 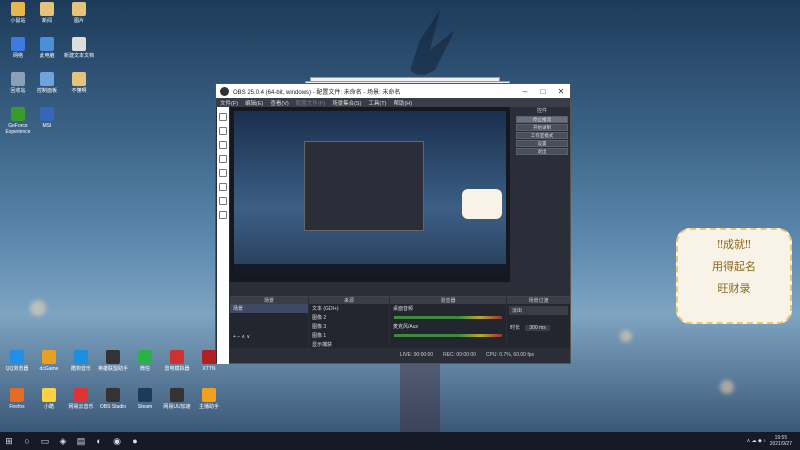 I want to click on clock-date: 2021/9/27, so click(x=780, y=444).